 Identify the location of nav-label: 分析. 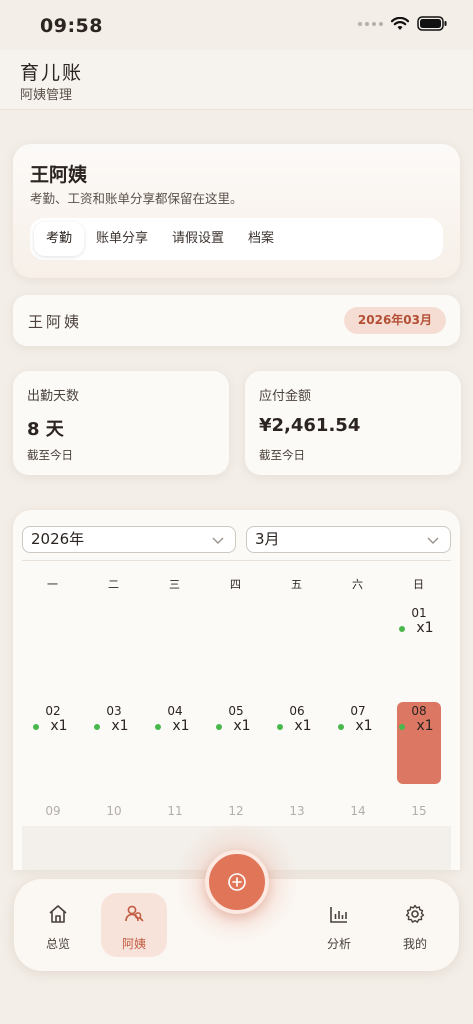
(338, 944).